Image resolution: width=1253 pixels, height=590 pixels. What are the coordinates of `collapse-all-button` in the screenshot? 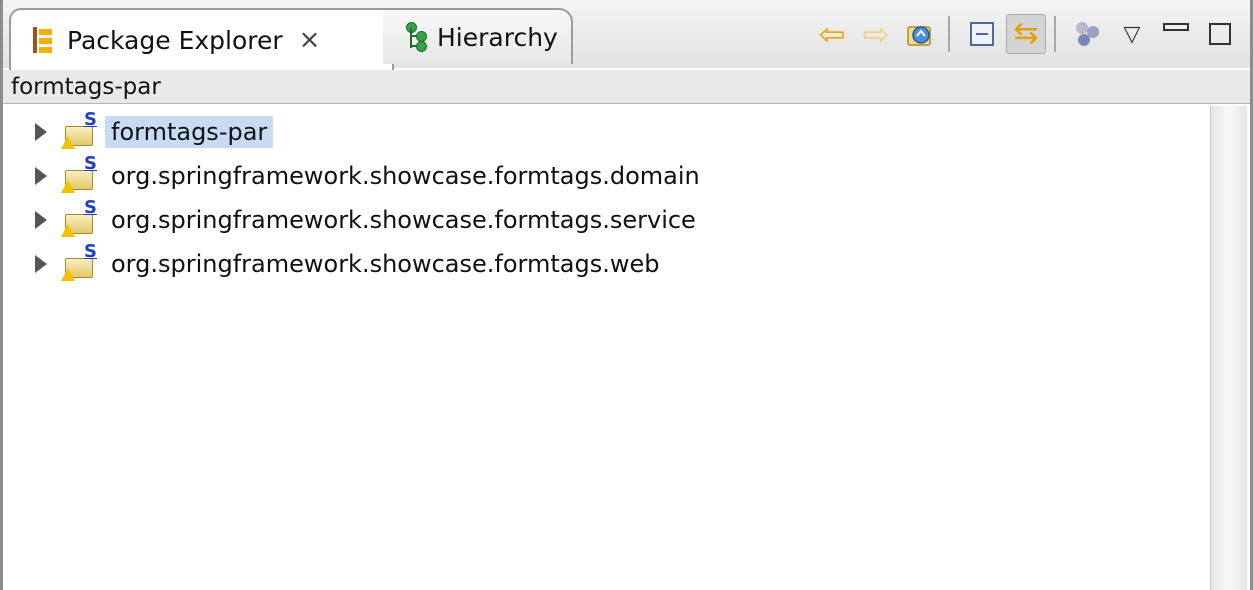 It's located at (982, 34).